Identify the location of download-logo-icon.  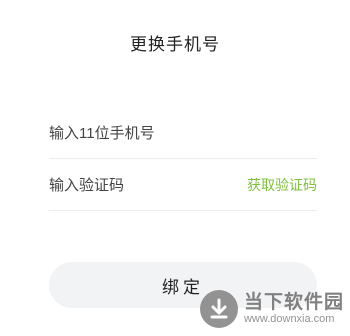
(218, 309).